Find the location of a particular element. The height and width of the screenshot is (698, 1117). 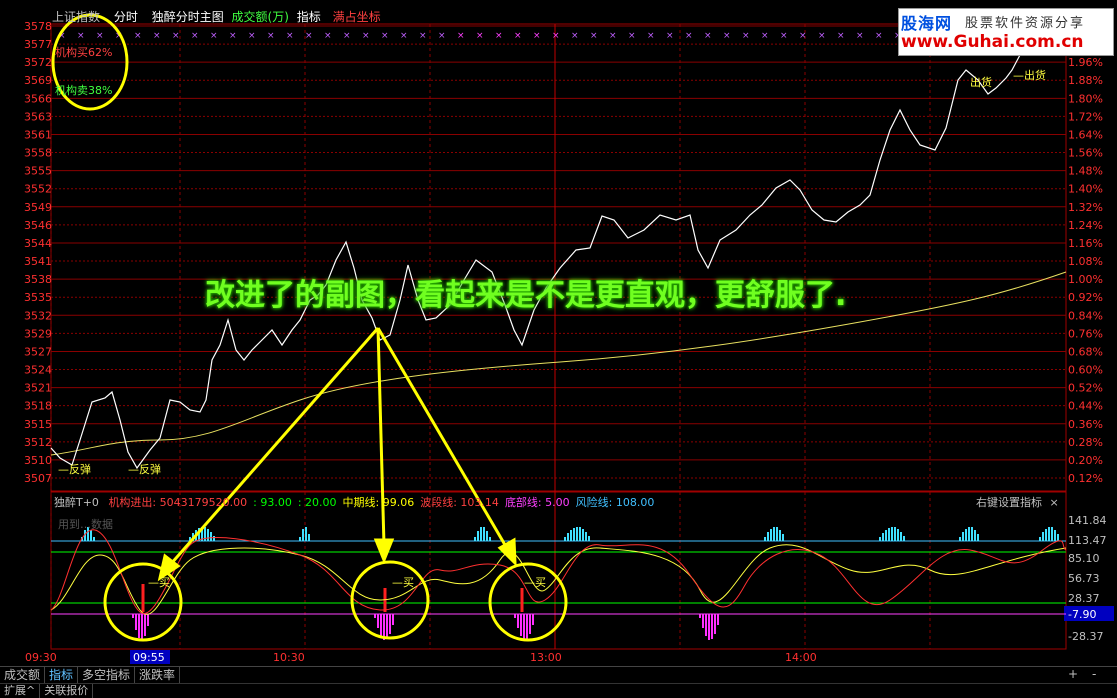

y-tick-right: 1.32% is located at coordinates (1085, 207).